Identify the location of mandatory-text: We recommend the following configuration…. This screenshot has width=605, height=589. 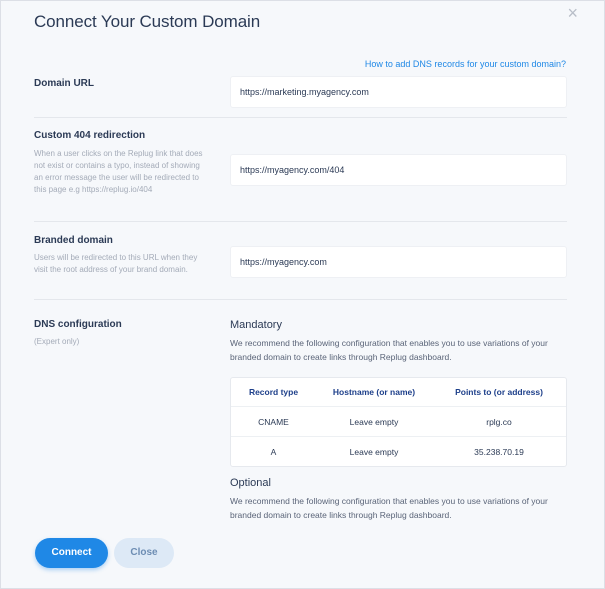
(389, 350).